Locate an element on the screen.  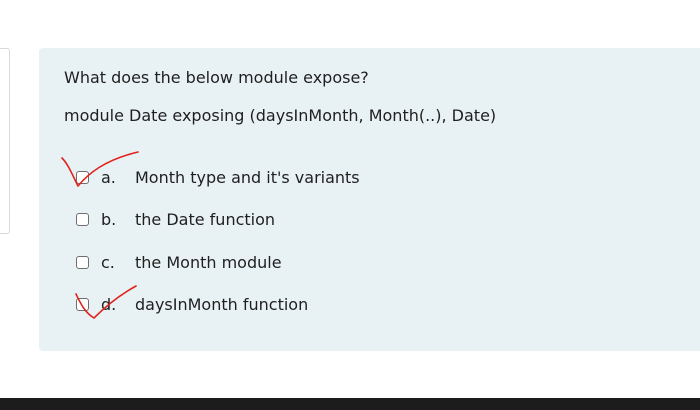
answer-option-c: c. the Month module is located at coordinates (252, 265).